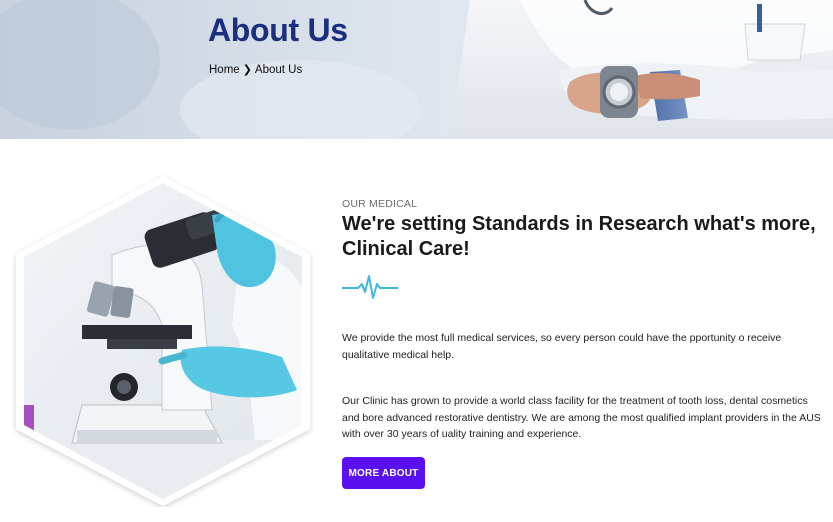  Describe the element at coordinates (278, 69) in the screenshot. I see `breadcrumb-current: About Us` at that location.